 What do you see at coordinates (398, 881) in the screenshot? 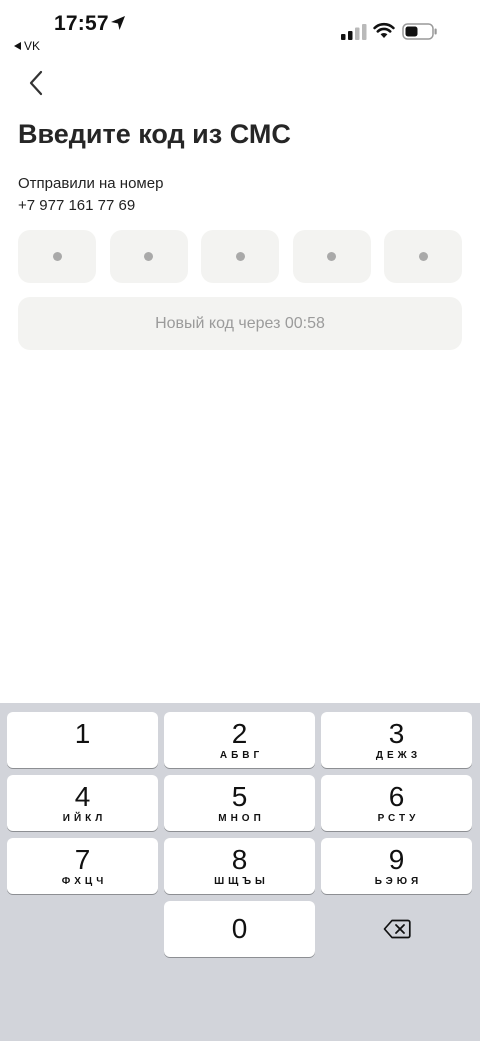
I see `key-letters: ЬЭЮЯ` at bounding box center [398, 881].